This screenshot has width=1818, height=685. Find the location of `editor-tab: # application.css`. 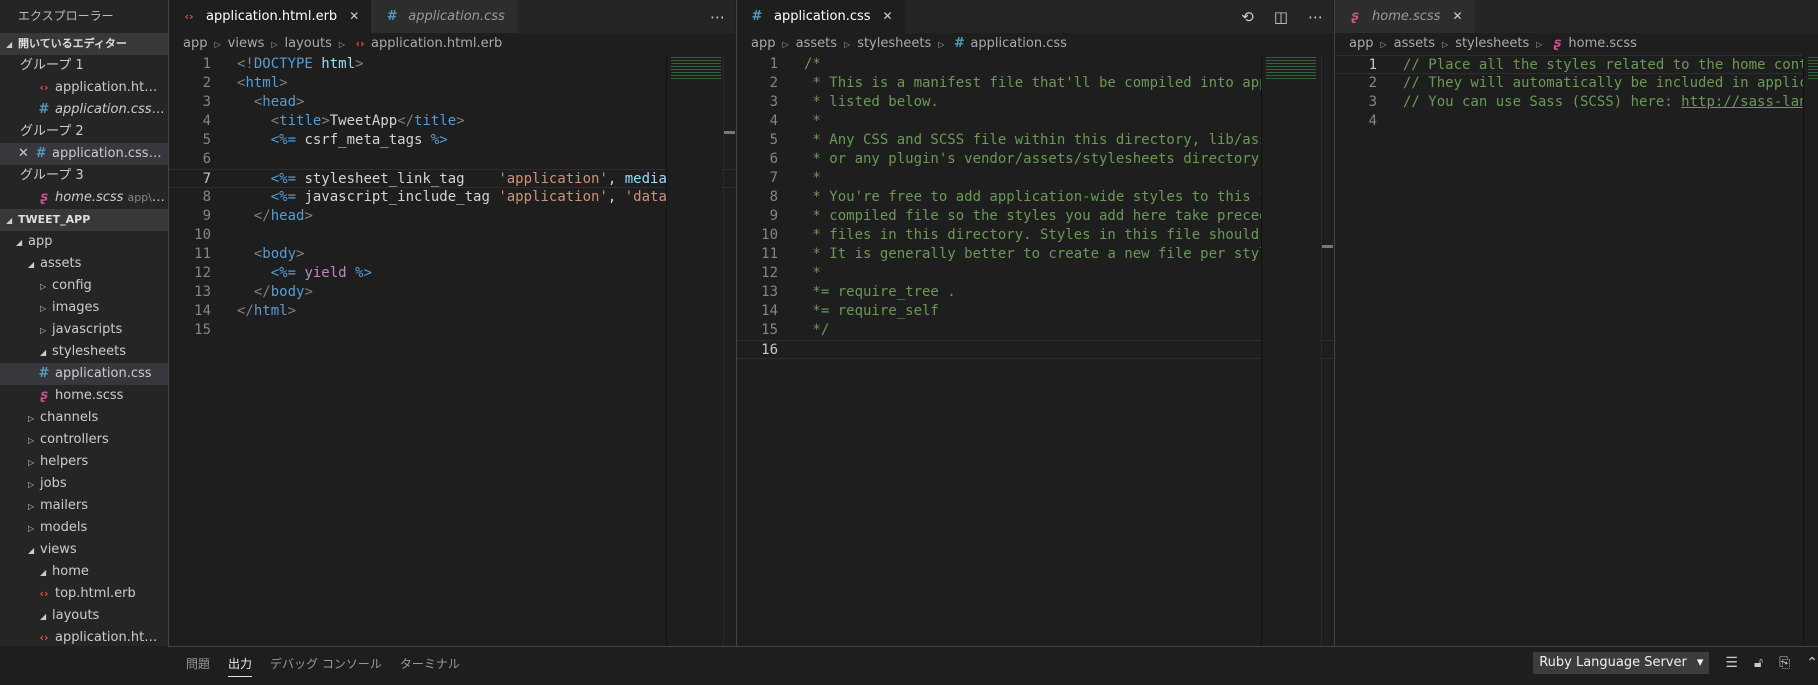

editor-tab: # application.css is located at coordinates (444, 16).